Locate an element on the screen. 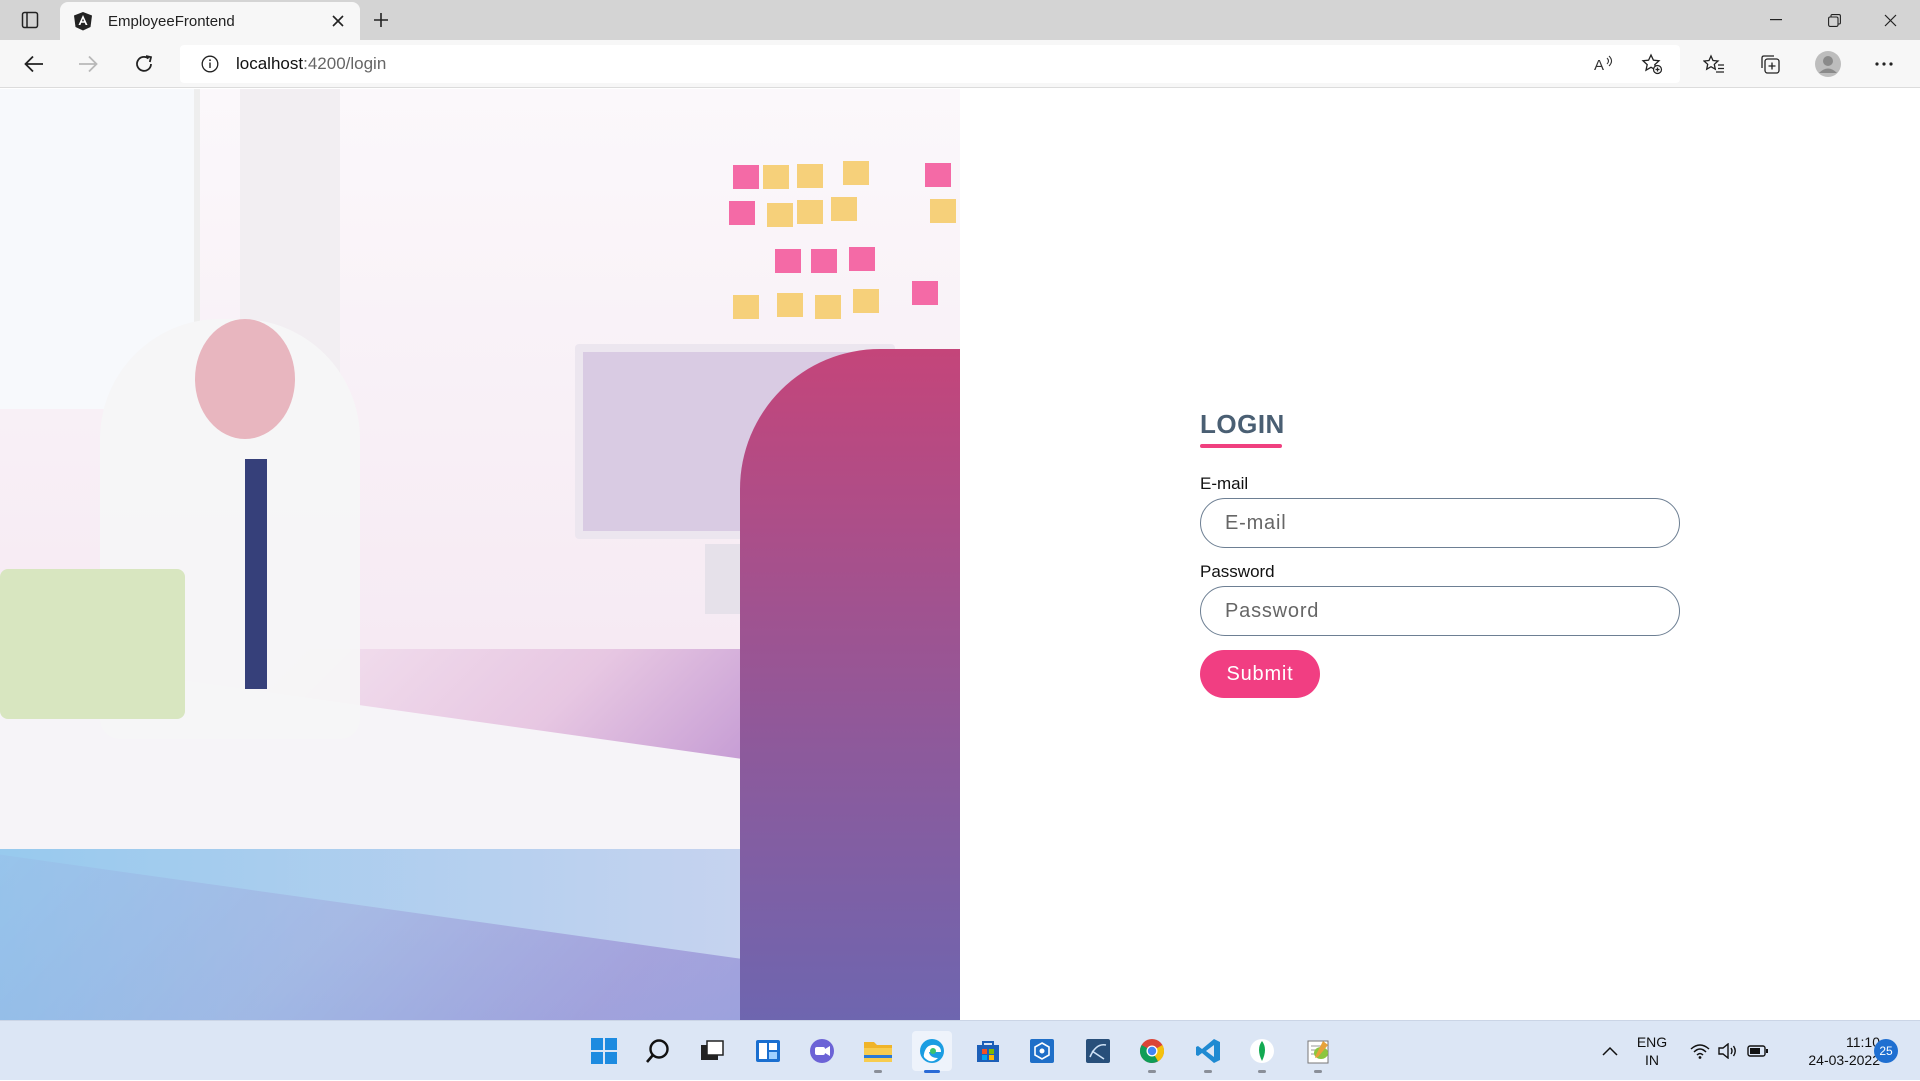 This screenshot has height=1081, width=1920. battery-icon is located at coordinates (1758, 1051).